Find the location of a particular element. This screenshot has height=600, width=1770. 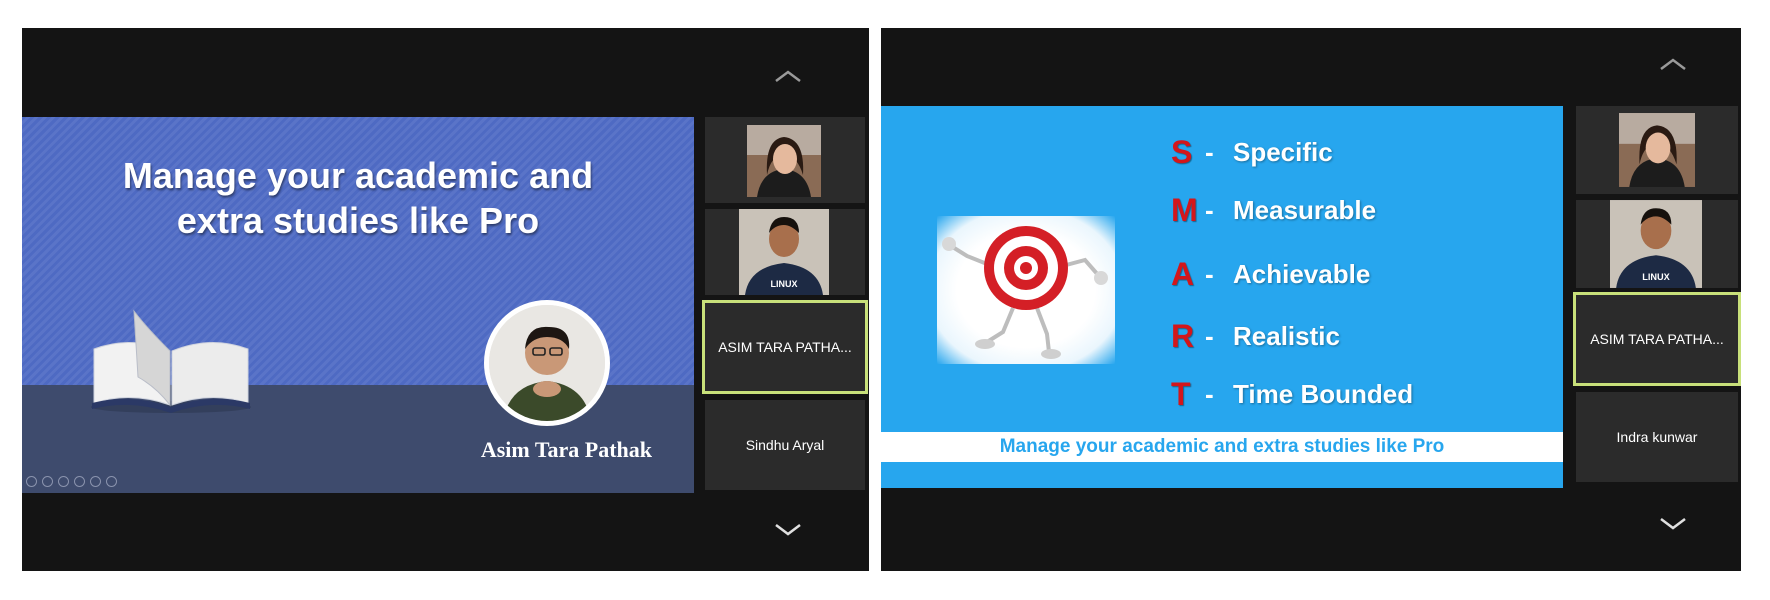

smart-letter: R is located at coordinates (1183, 336).